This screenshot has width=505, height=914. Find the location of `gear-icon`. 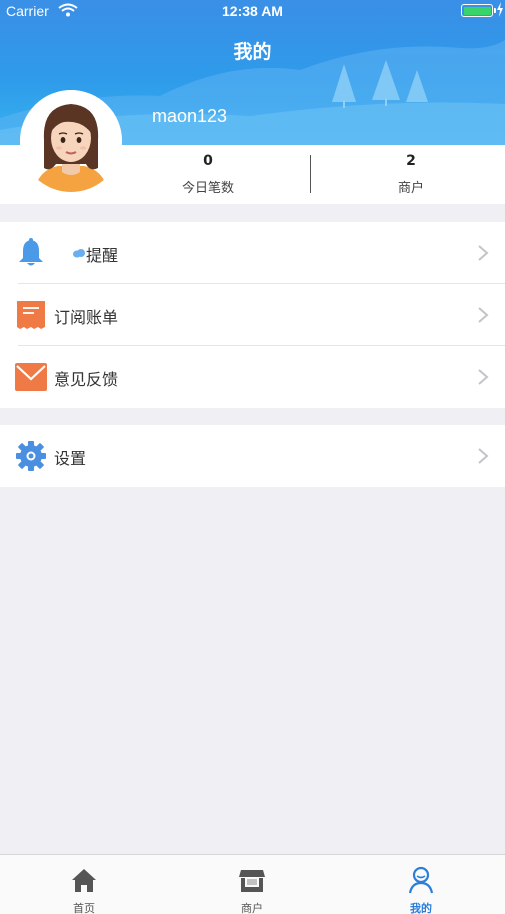

gear-icon is located at coordinates (31, 456).